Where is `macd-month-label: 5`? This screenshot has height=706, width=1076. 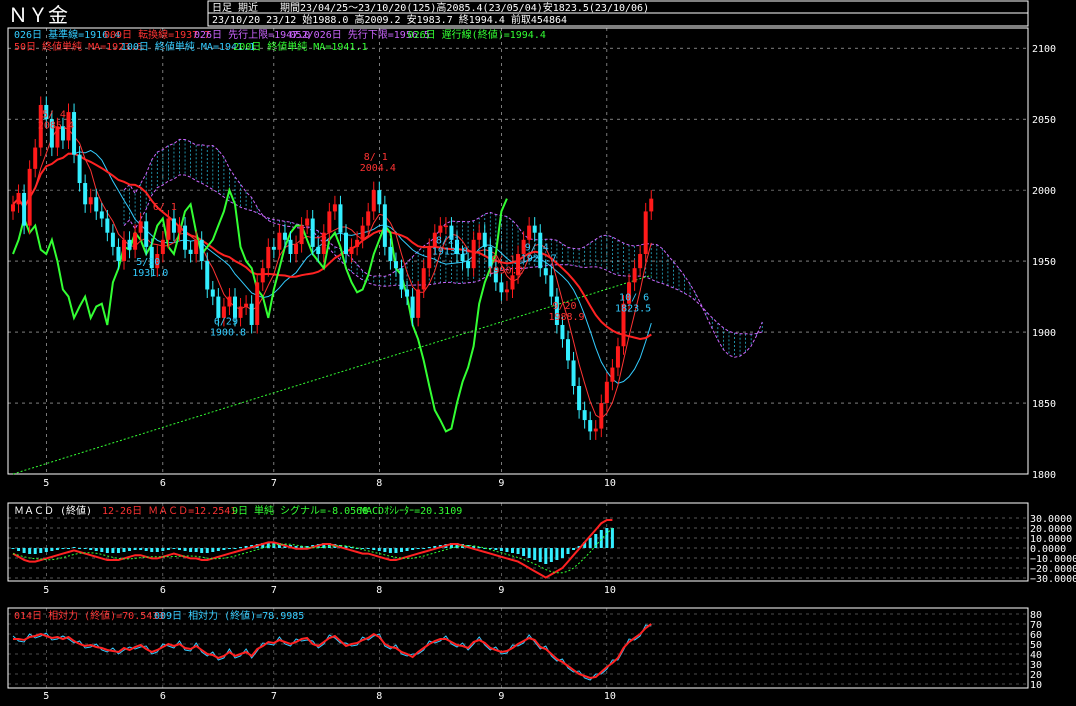
macd-month-label: 5 is located at coordinates (46, 590).